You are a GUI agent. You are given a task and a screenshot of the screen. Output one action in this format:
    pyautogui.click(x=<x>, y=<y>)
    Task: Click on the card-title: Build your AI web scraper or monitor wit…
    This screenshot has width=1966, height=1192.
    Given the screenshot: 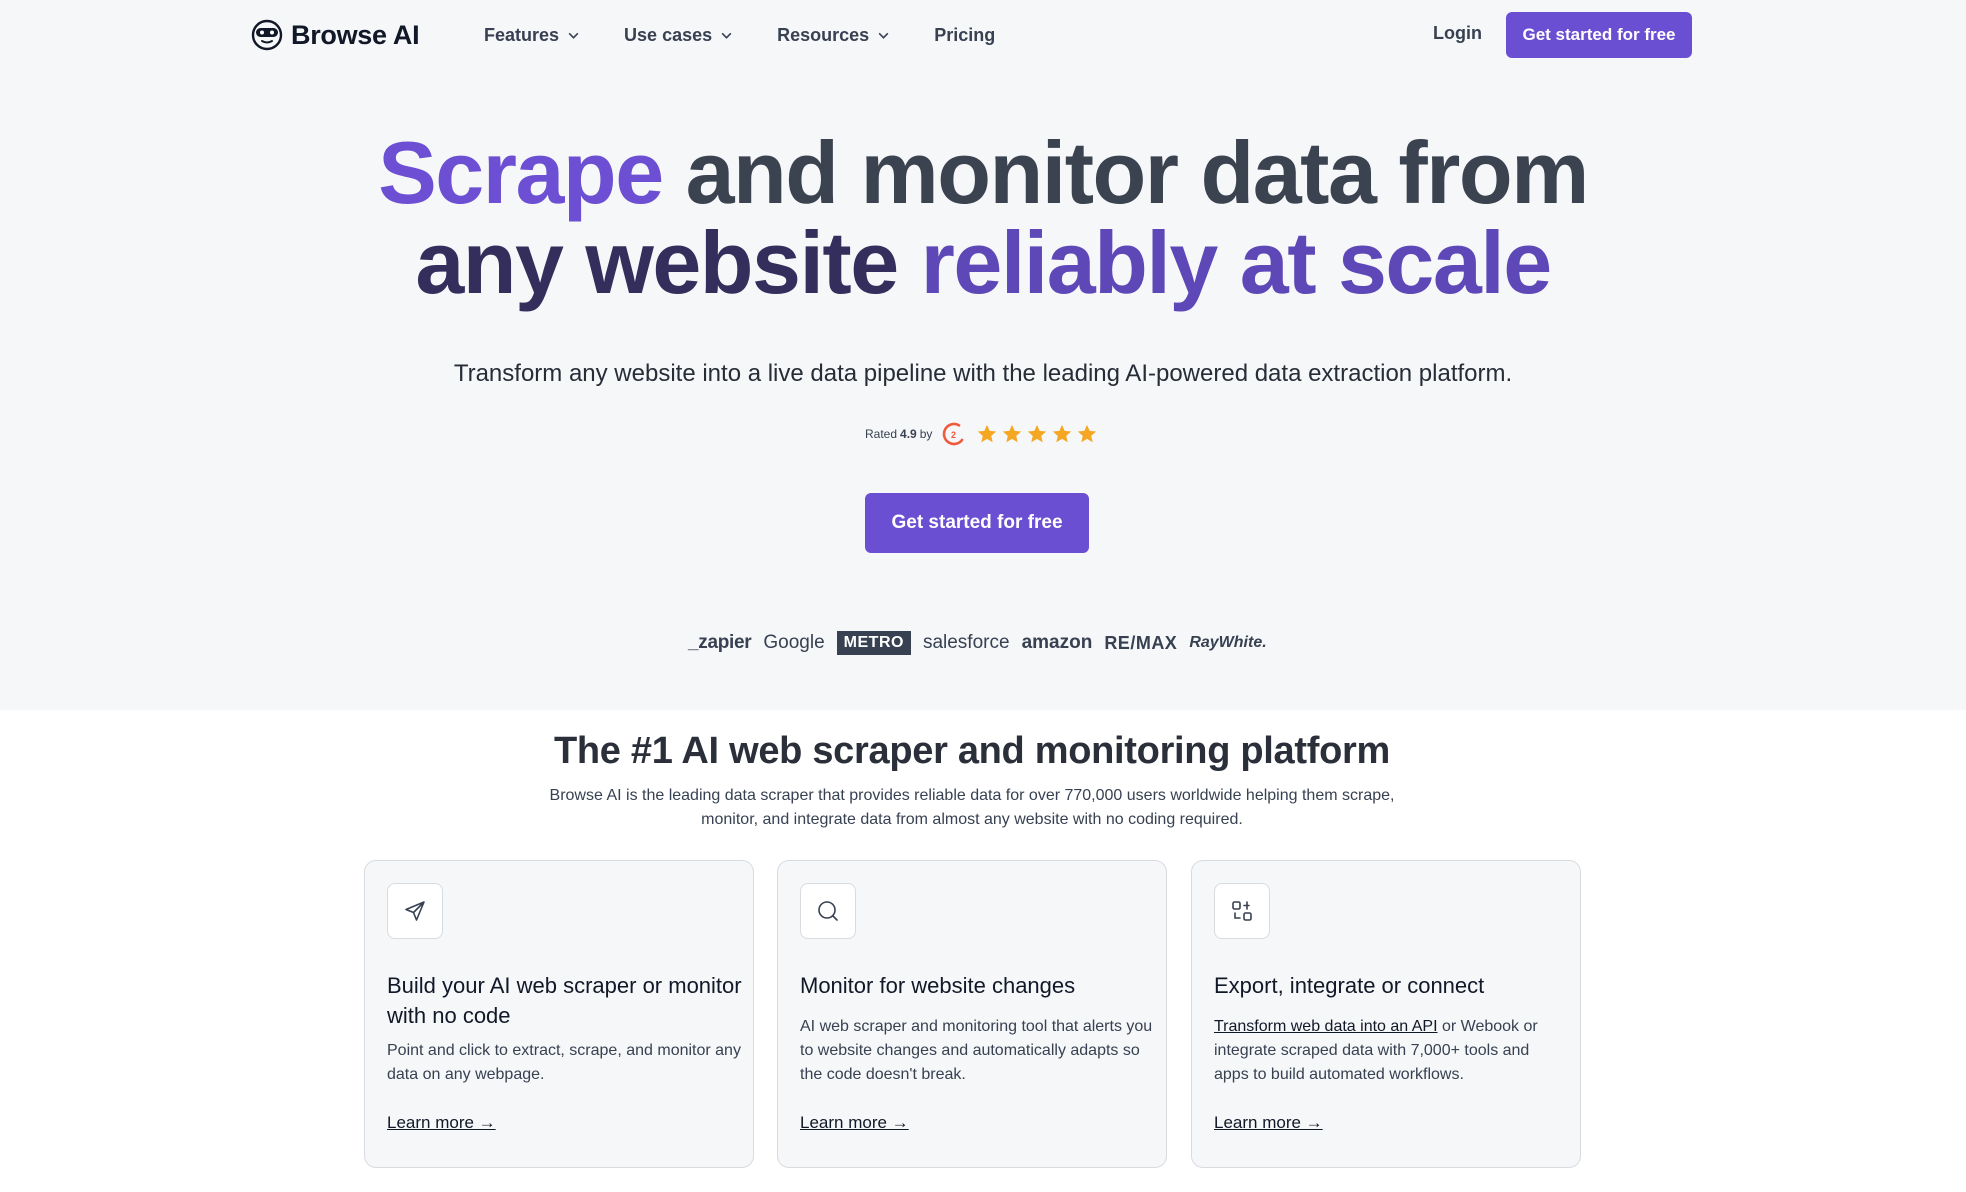 What is the action you would take?
    pyautogui.click(x=564, y=1000)
    